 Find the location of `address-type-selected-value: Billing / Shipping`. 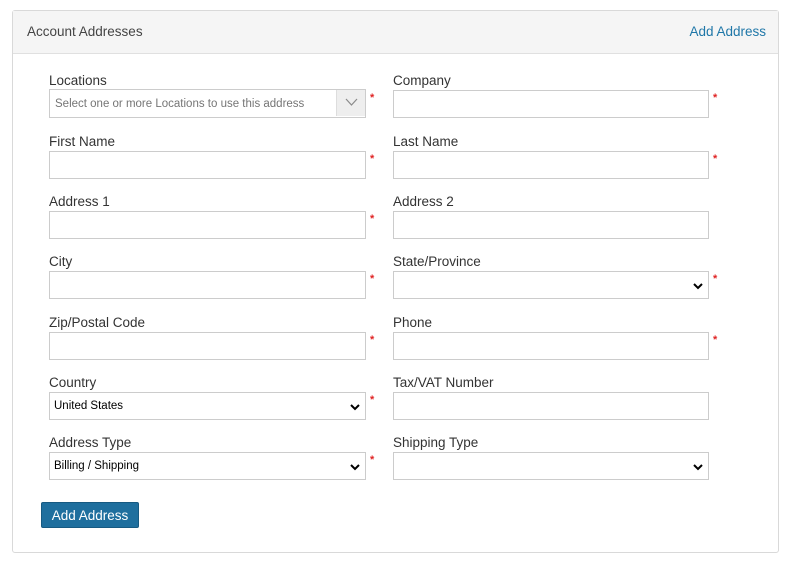

address-type-selected-value: Billing / Shipping is located at coordinates (97, 466).